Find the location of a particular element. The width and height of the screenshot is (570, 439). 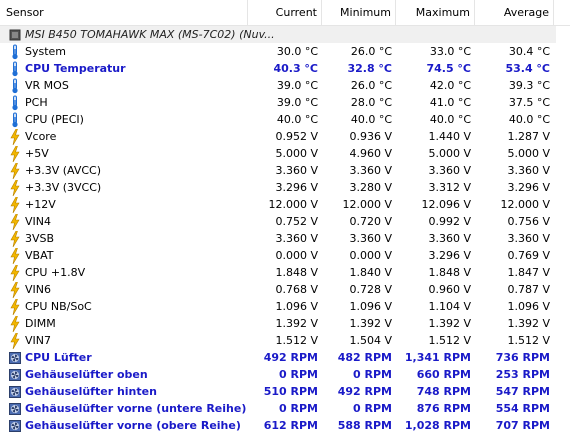

sensor-row: CPU NB/SoC 1.096 V 1.096 V 1.104 V 1.096 V is located at coordinates (285, 306).